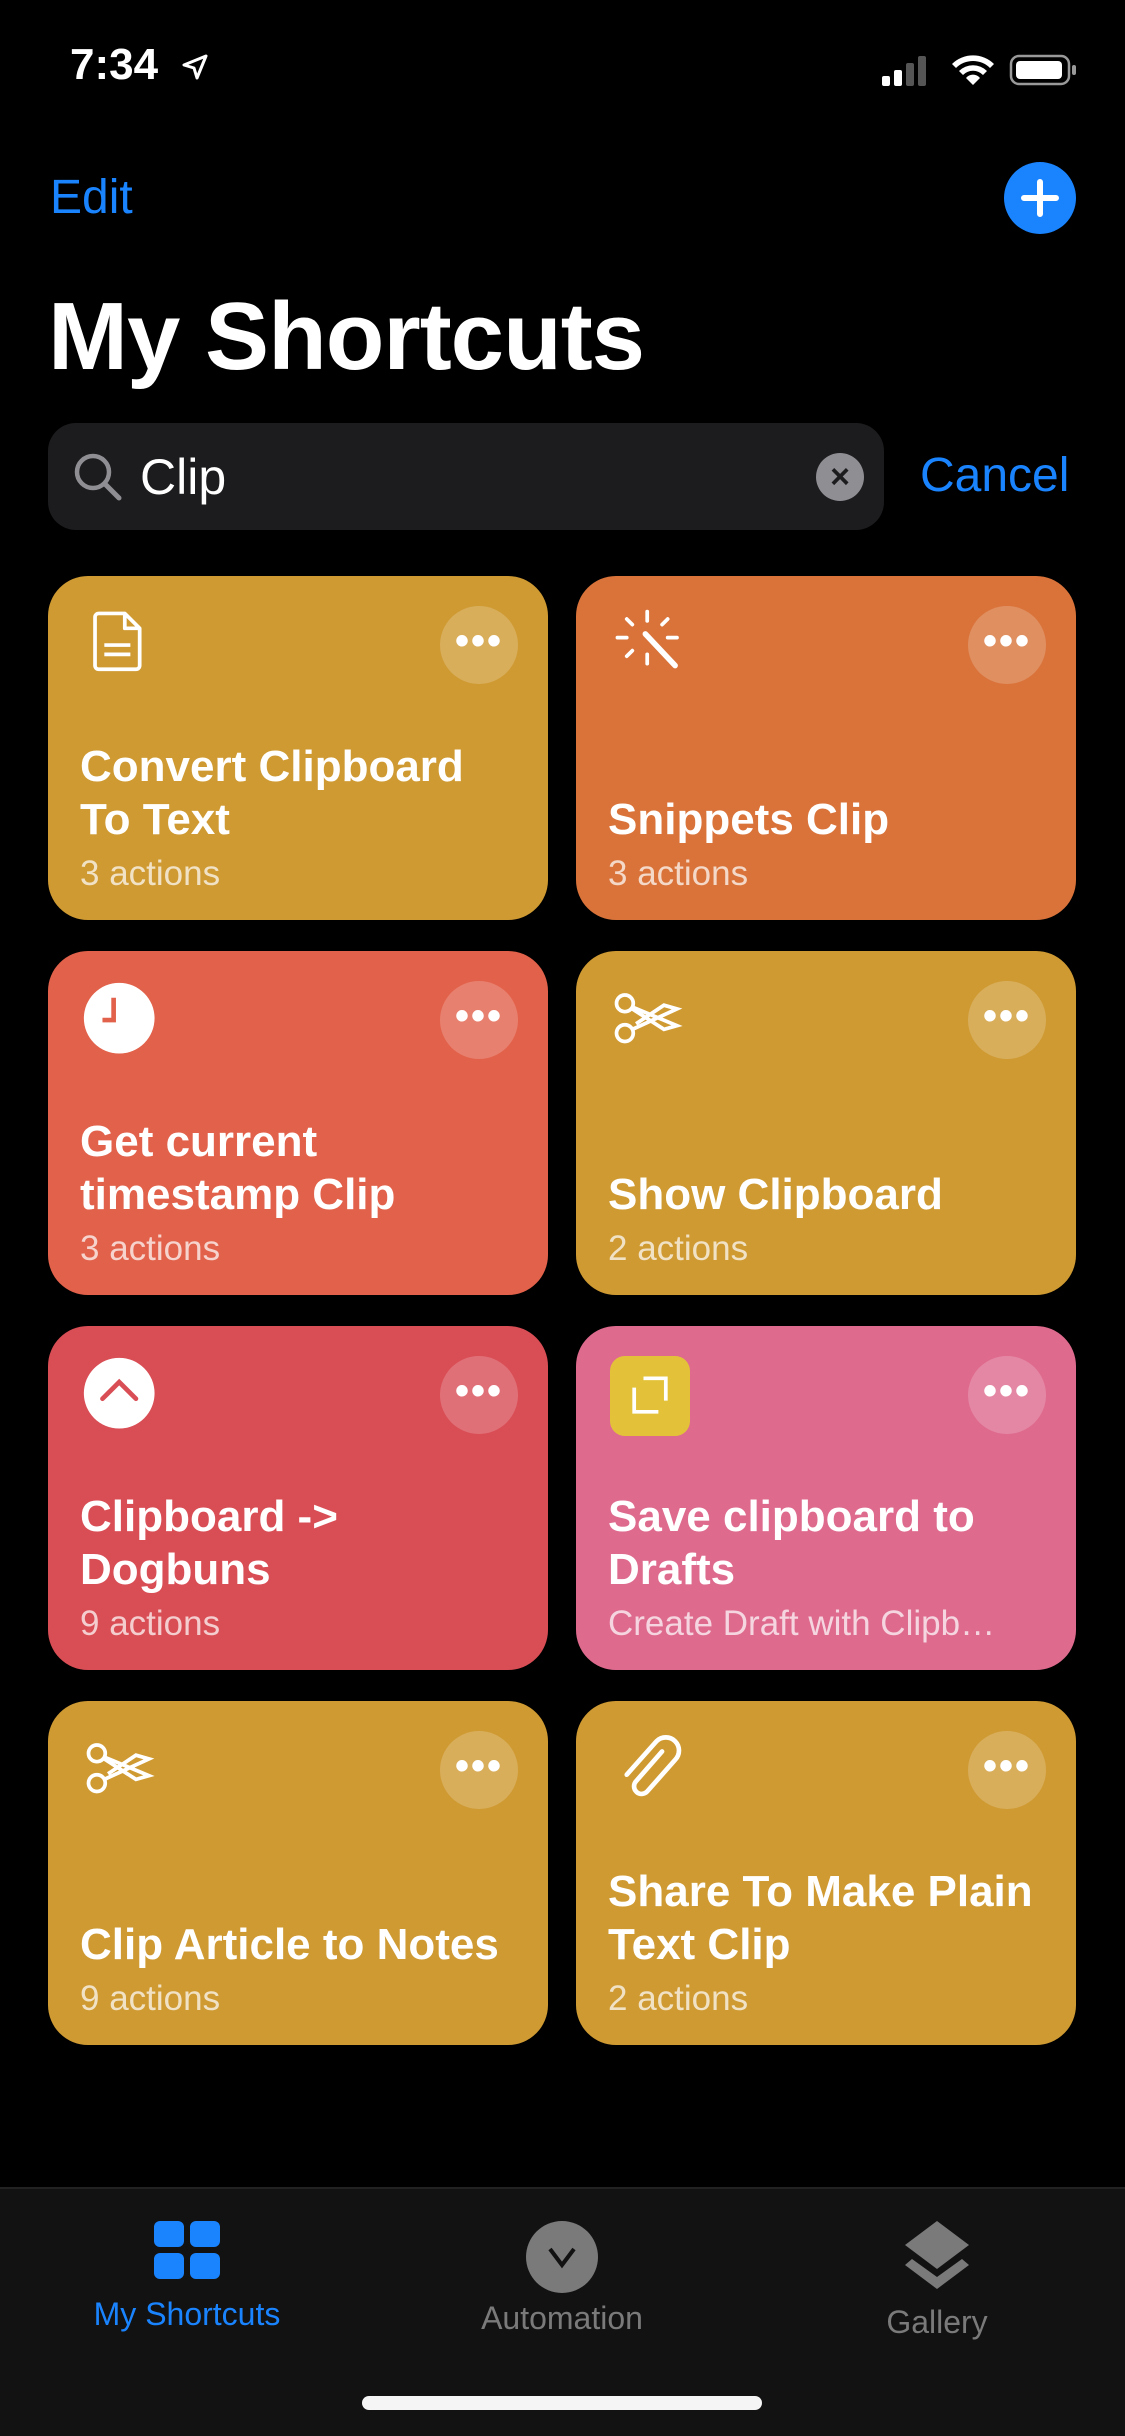 This screenshot has width=1125, height=2436. Describe the element at coordinates (346, 336) in the screenshot. I see `page-title: My Shortcuts` at that location.